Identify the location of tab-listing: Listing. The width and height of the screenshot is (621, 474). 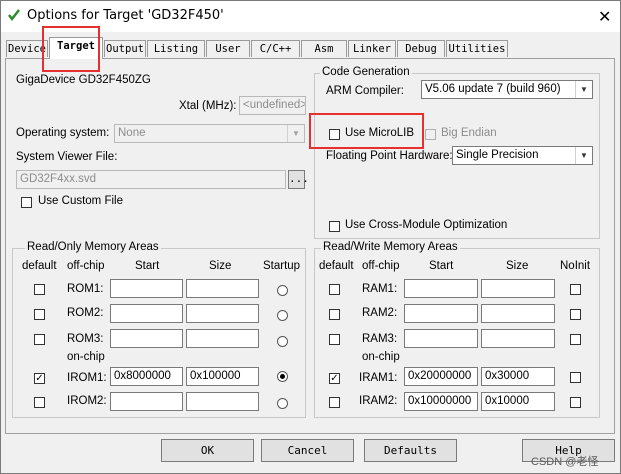
(176, 48).